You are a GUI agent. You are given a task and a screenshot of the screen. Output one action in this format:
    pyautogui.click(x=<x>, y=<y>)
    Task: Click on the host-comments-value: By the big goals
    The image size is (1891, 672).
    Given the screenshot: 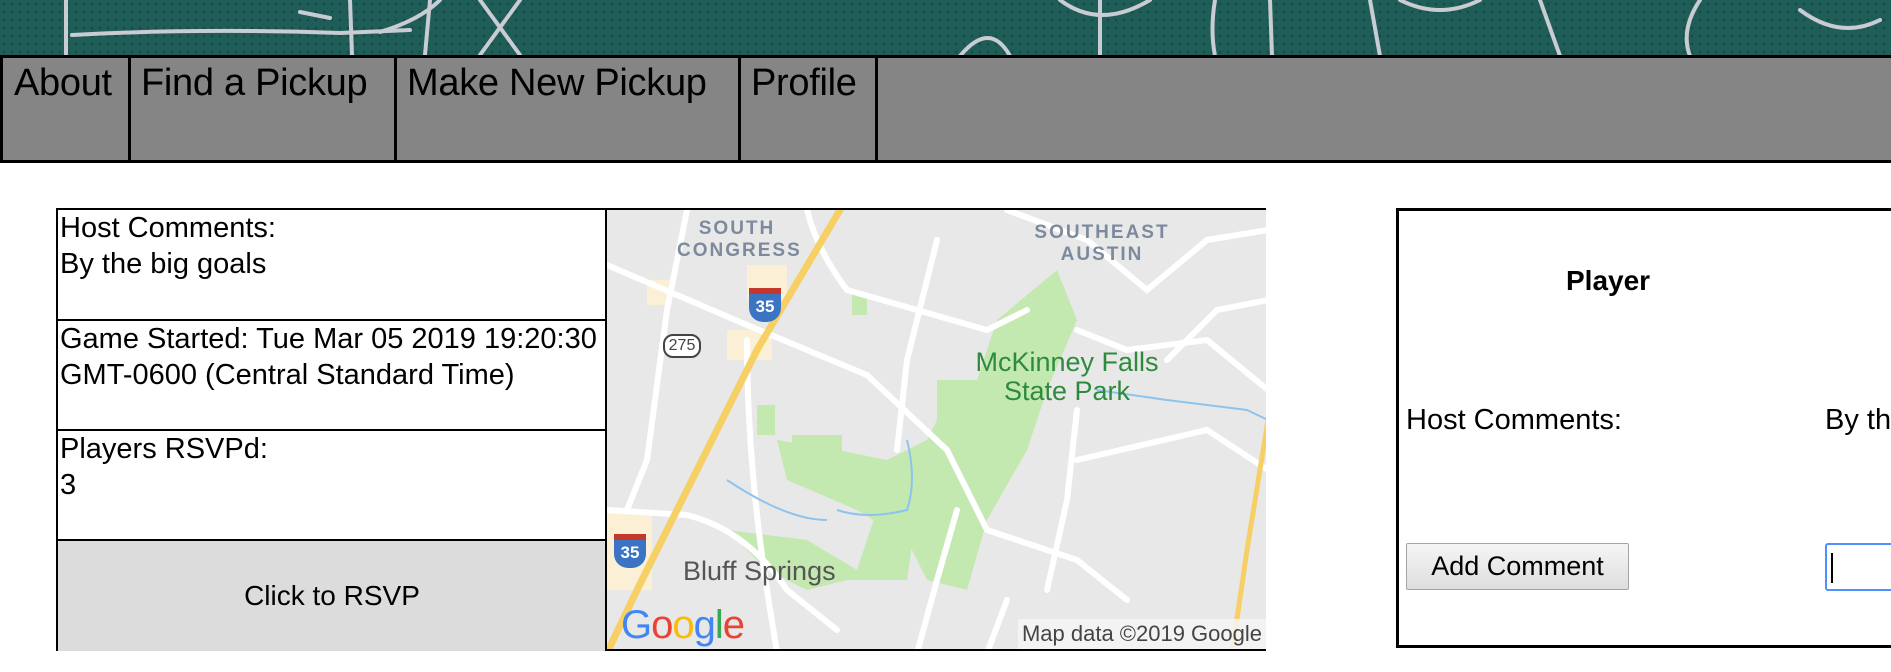 What is the action you would take?
    pyautogui.click(x=163, y=264)
    